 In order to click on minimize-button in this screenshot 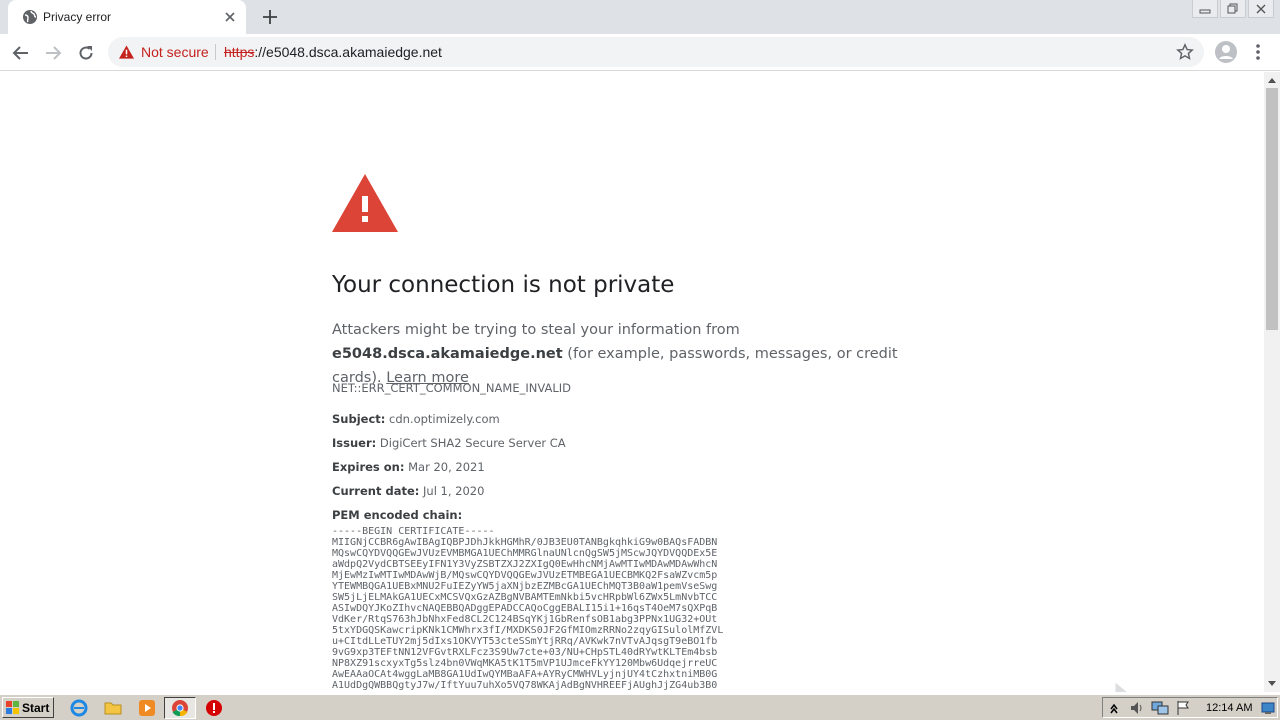, I will do `click(1205, 9)`.